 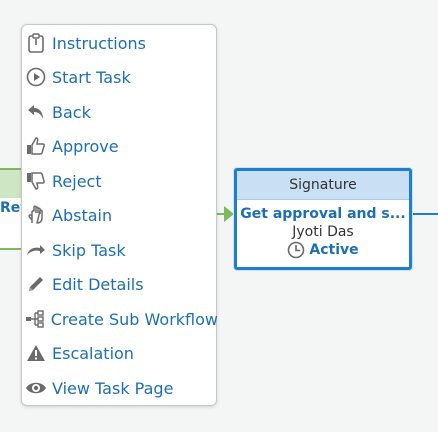 What do you see at coordinates (71, 112) in the screenshot?
I see `menu-item-label: Back` at bounding box center [71, 112].